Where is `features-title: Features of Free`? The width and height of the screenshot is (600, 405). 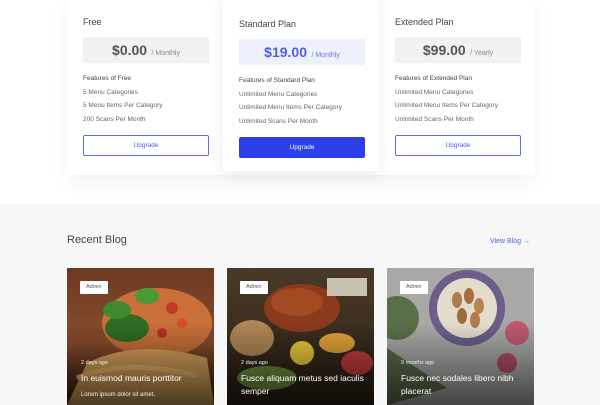 features-title: Features of Free is located at coordinates (107, 78).